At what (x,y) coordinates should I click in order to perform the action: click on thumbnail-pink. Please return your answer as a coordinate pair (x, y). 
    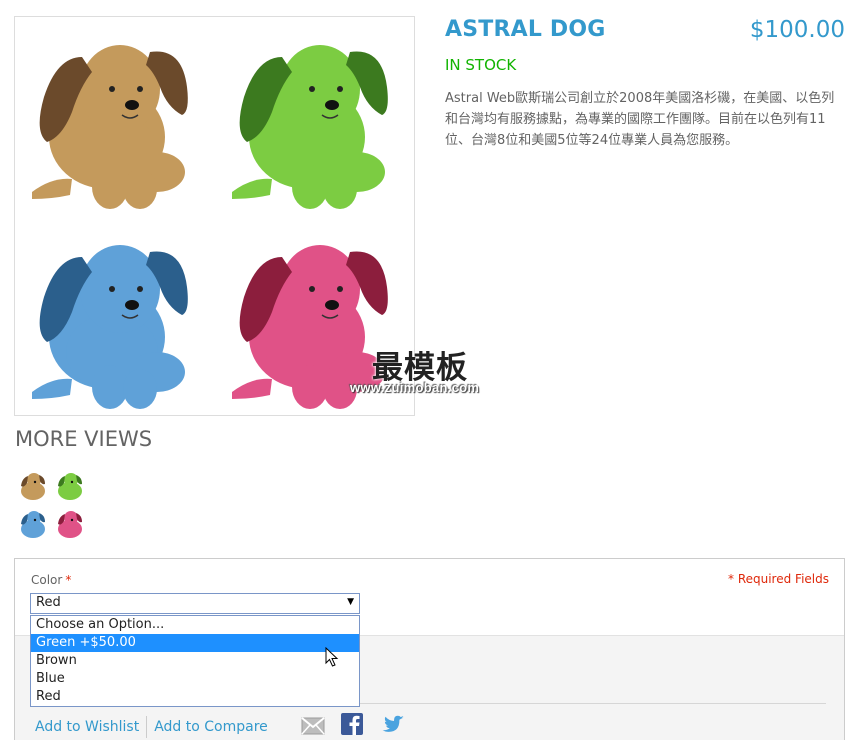
    Looking at the image, I should click on (69, 523).